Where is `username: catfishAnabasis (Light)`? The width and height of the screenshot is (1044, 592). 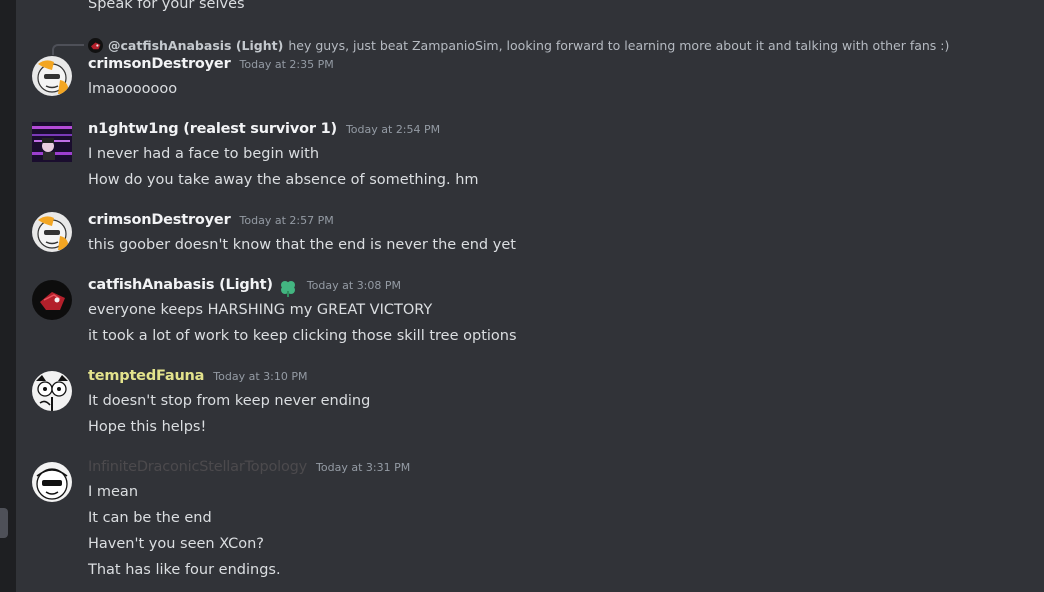
username: catfishAnabasis (Light) is located at coordinates (180, 285).